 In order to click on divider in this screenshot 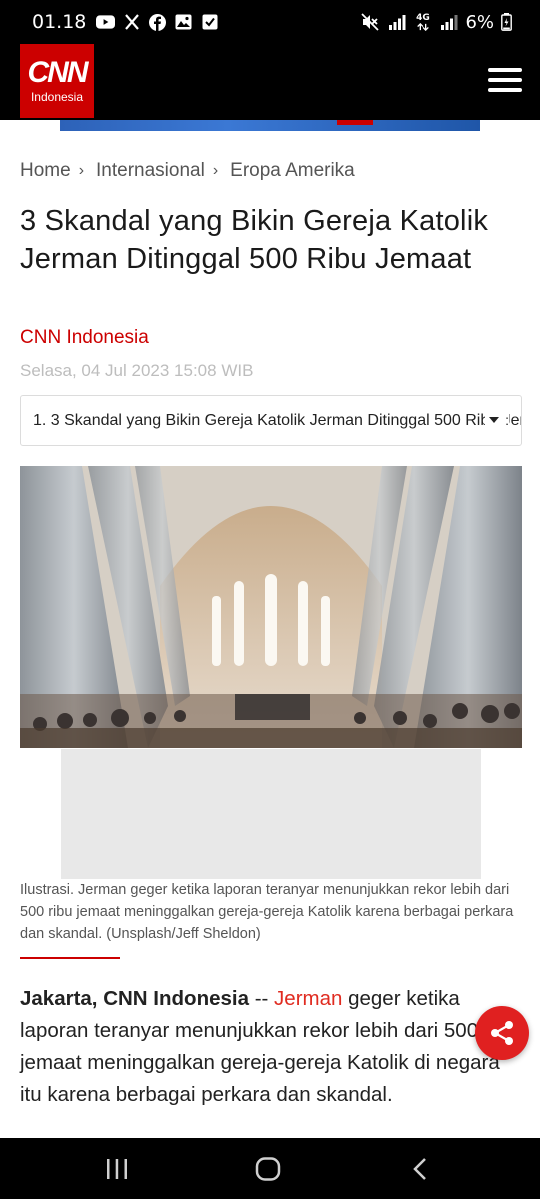, I will do `click(70, 958)`.